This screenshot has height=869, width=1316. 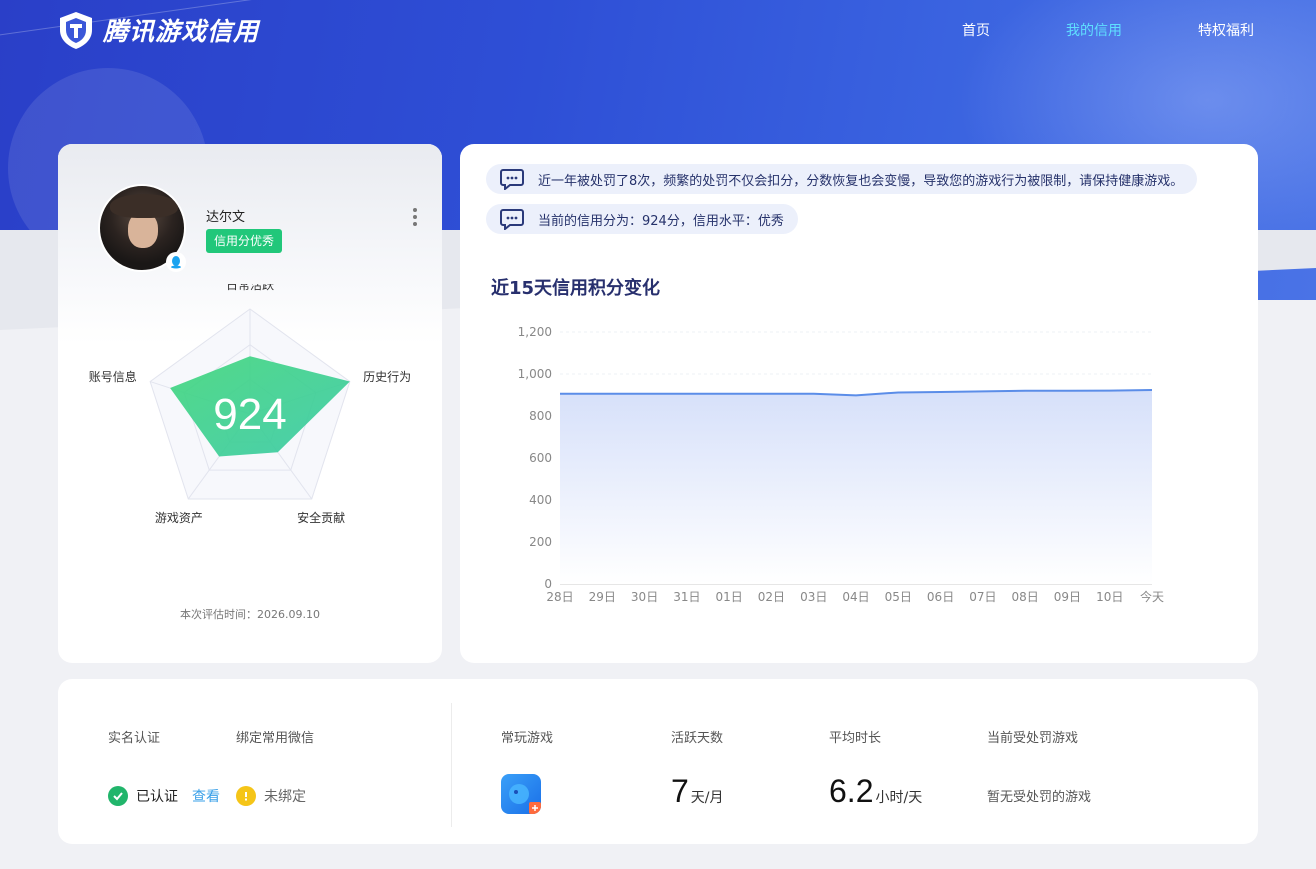 What do you see at coordinates (535, 374) in the screenshot?
I see `chart-ytick-label: 1,000` at bounding box center [535, 374].